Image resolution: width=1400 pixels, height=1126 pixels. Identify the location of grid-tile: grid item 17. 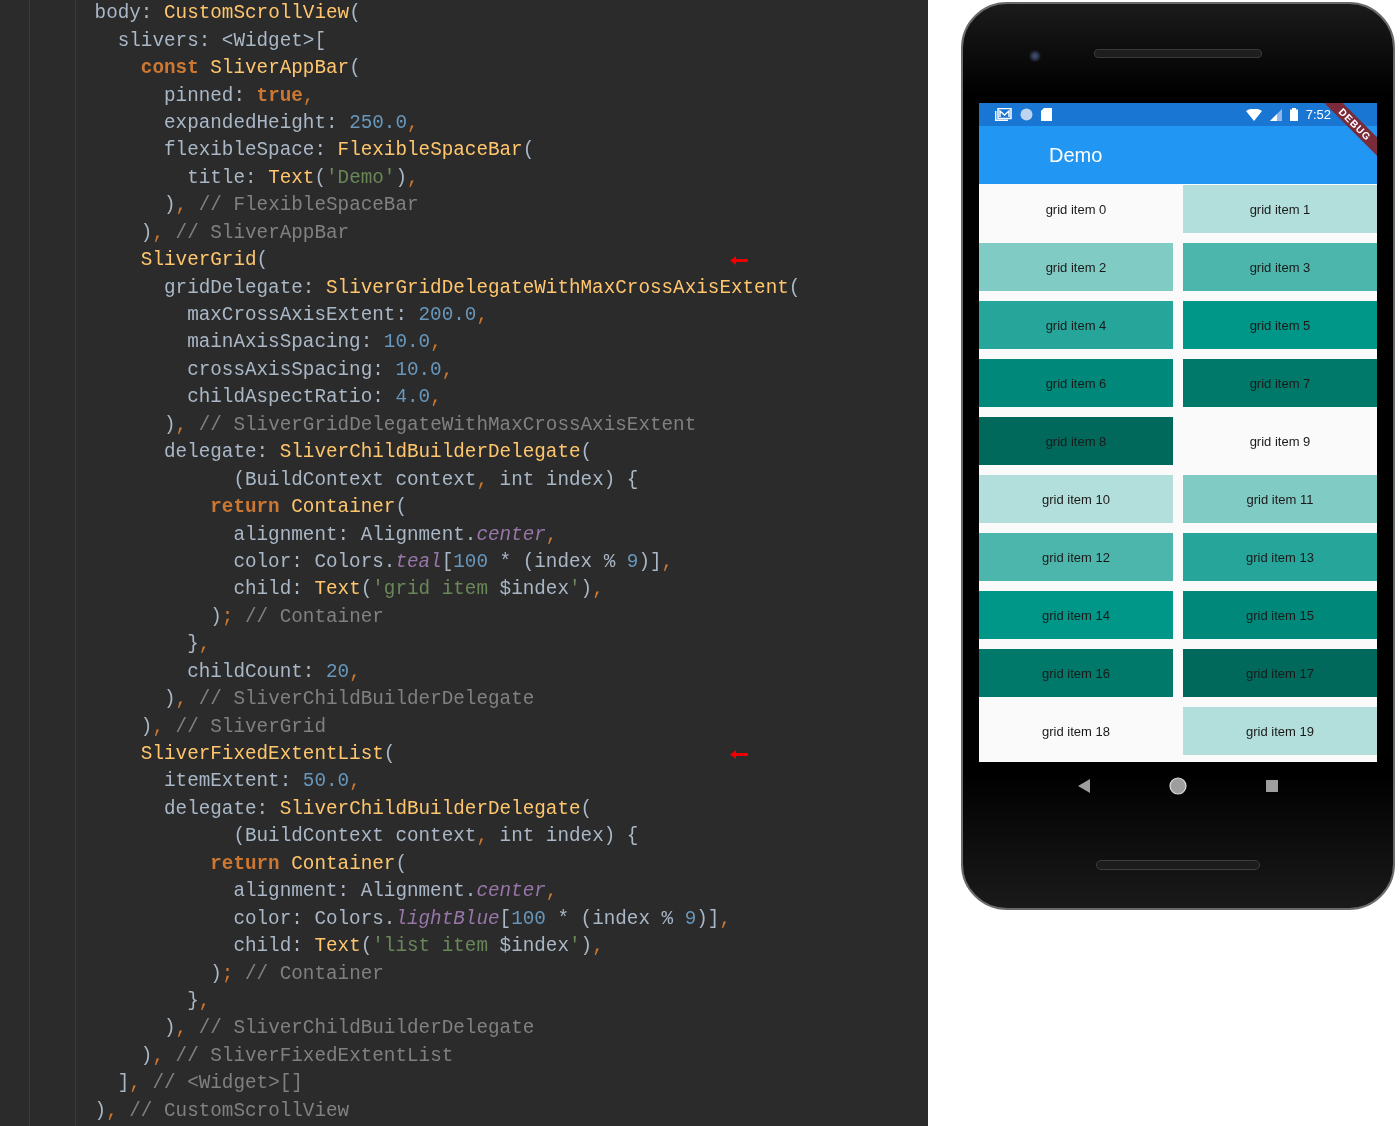
(1280, 673).